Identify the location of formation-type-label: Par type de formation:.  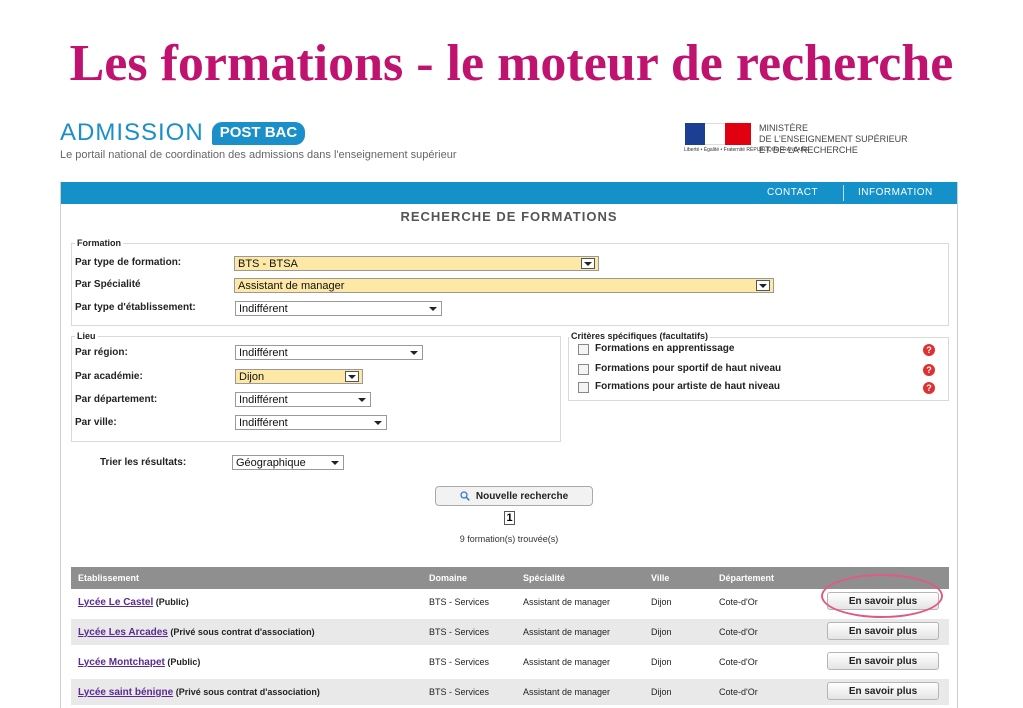
(128, 262).